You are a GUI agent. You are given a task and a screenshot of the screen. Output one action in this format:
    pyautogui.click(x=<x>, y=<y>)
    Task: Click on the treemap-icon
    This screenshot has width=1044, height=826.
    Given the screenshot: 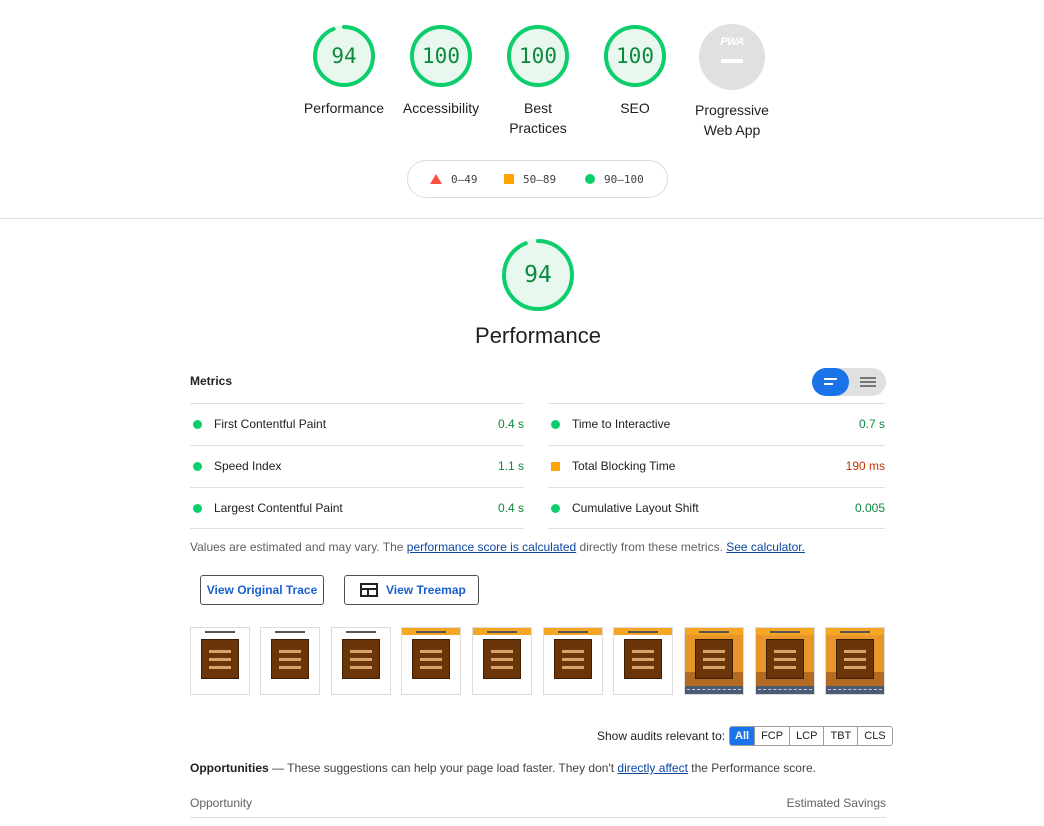 What is the action you would take?
    pyautogui.click(x=369, y=590)
    